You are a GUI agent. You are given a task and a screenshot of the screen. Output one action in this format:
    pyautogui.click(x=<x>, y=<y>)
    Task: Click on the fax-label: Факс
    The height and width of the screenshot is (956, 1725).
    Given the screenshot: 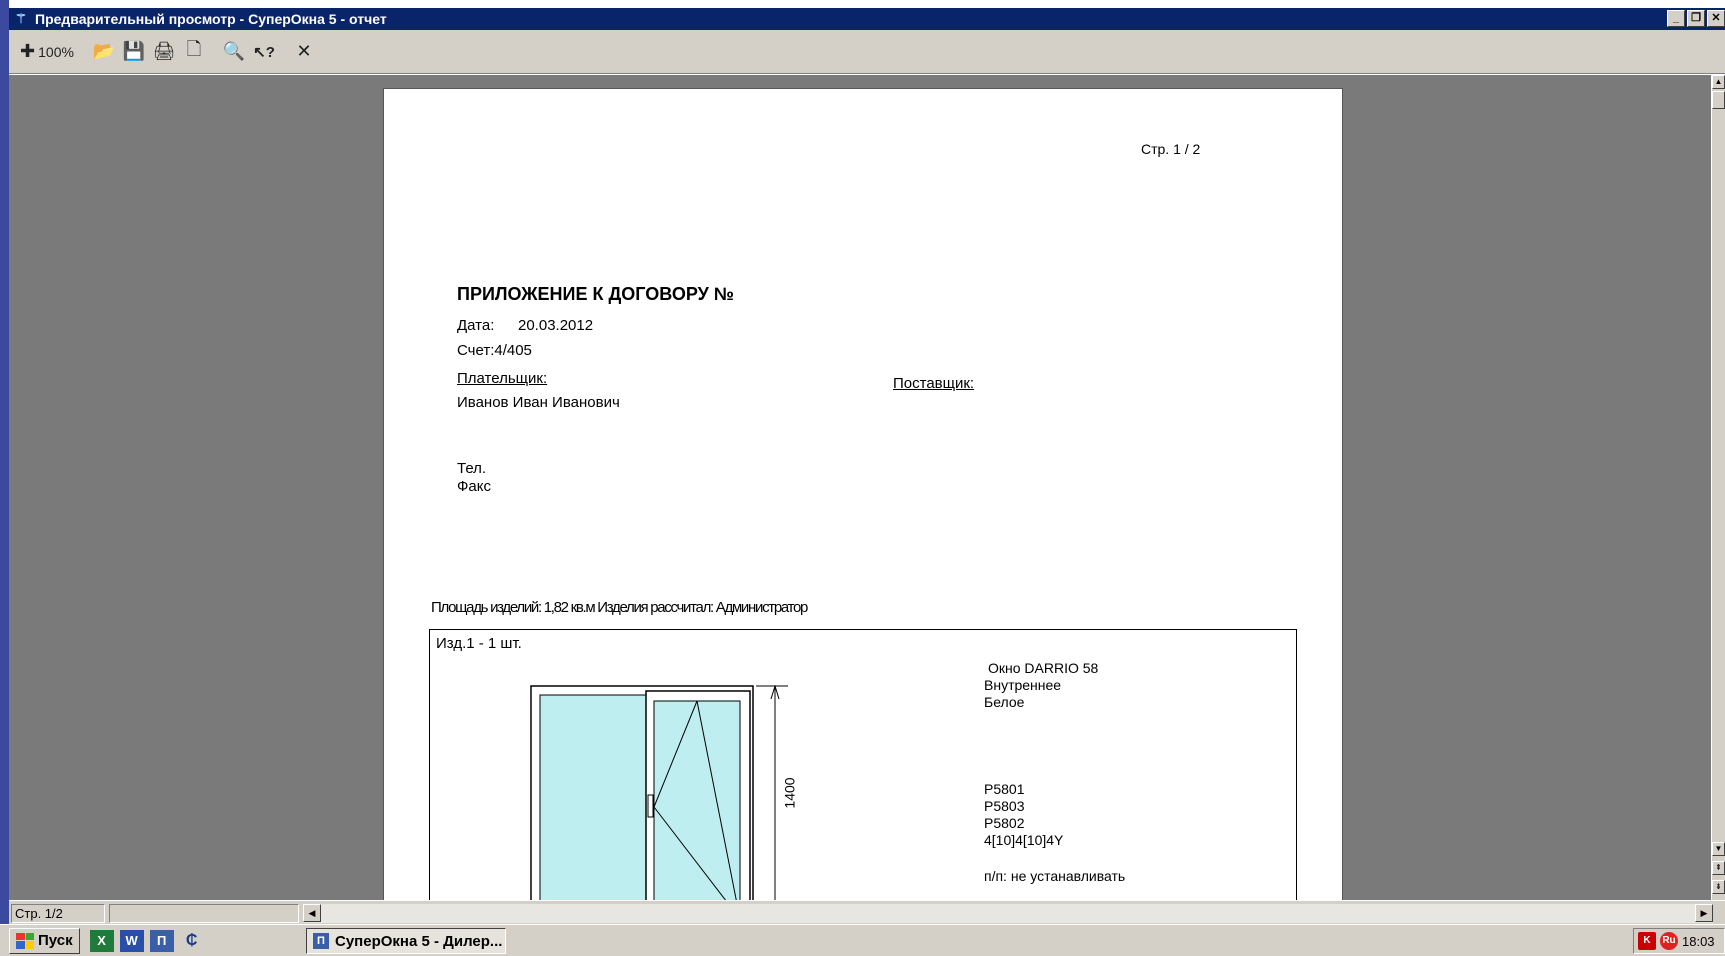 What is the action you would take?
    pyautogui.click(x=474, y=486)
    